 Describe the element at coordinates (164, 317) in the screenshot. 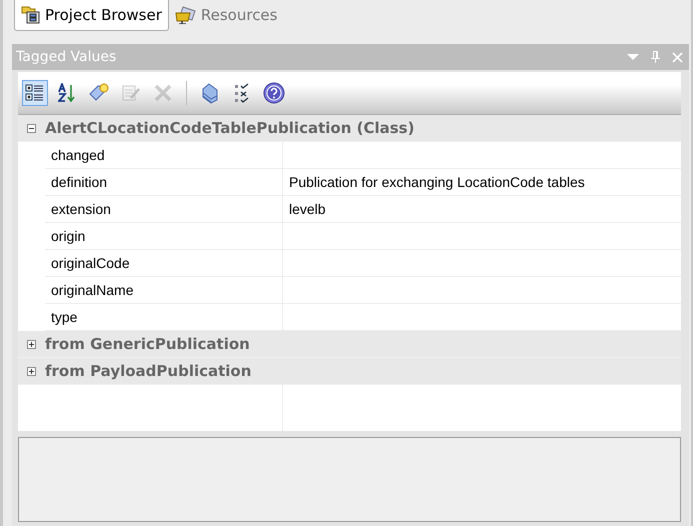

I see `property-name: type` at that location.